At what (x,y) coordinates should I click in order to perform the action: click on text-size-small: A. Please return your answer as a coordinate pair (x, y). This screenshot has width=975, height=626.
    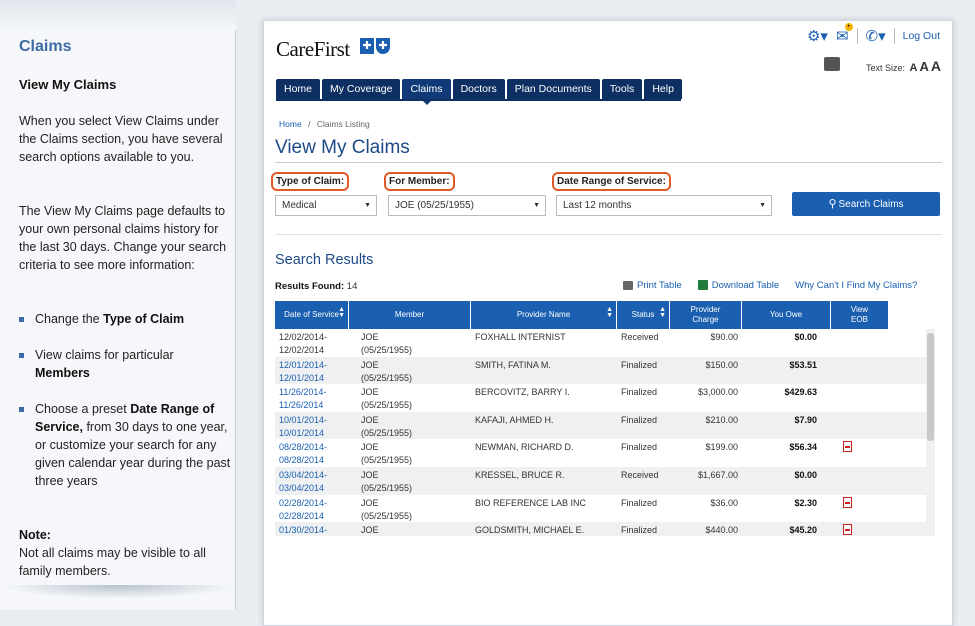
    Looking at the image, I should click on (914, 68).